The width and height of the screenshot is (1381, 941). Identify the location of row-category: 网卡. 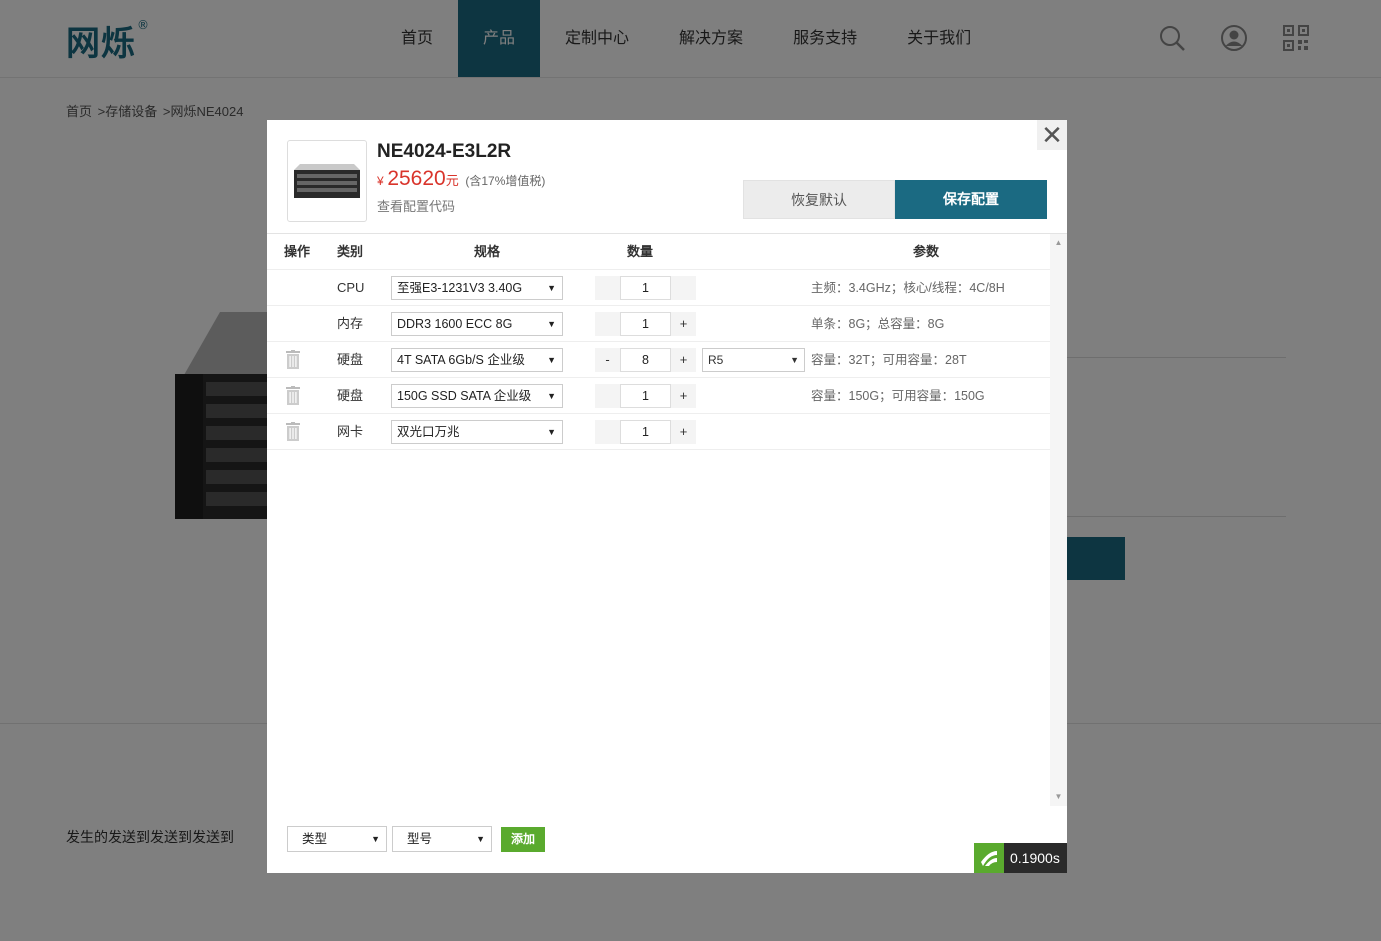
(350, 431).